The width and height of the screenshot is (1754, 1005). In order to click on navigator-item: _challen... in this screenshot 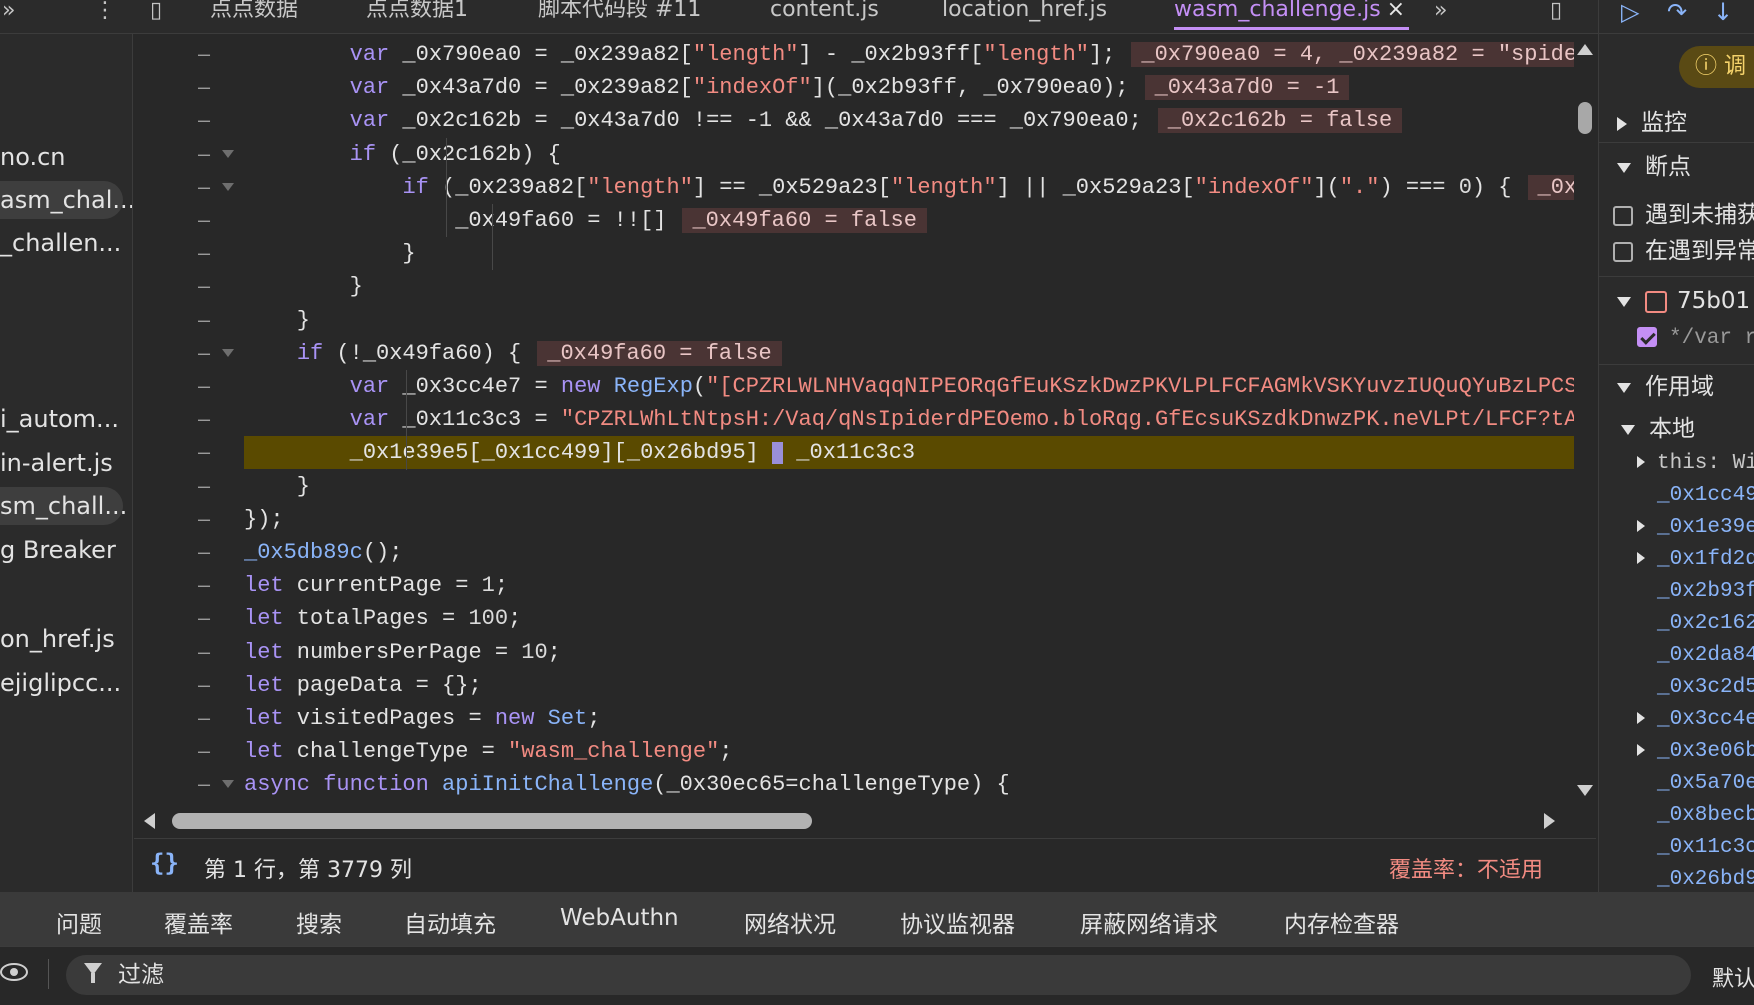, I will do `click(60, 243)`.